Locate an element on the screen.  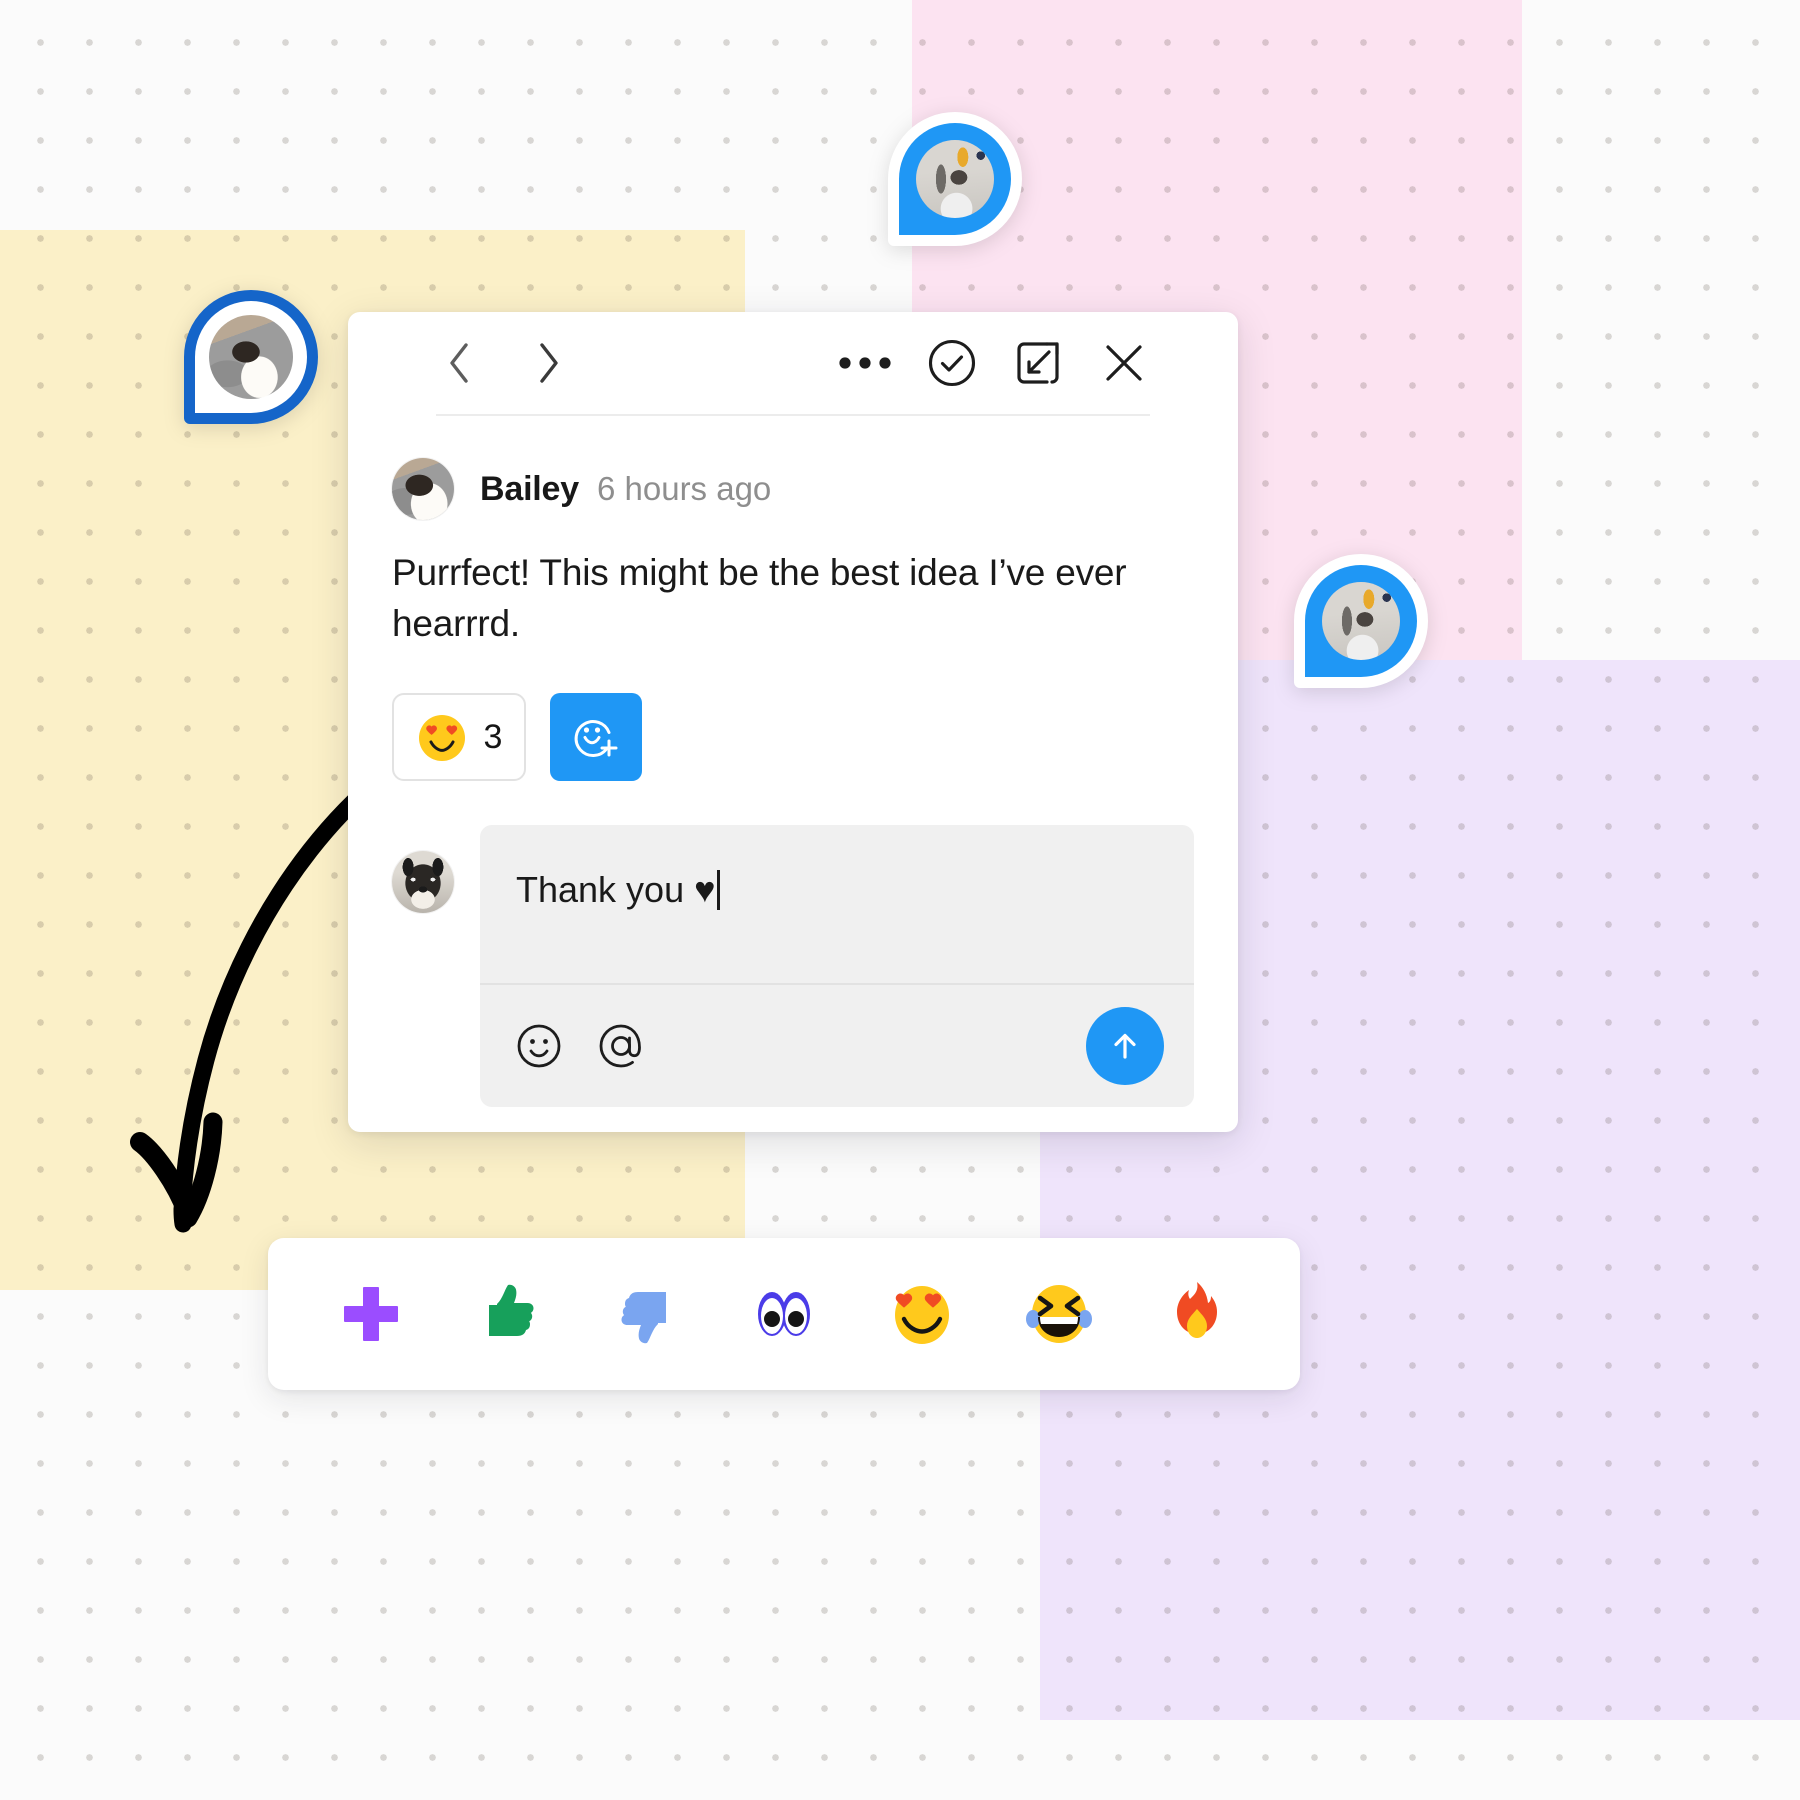
text-caret is located at coordinates (719, 890).